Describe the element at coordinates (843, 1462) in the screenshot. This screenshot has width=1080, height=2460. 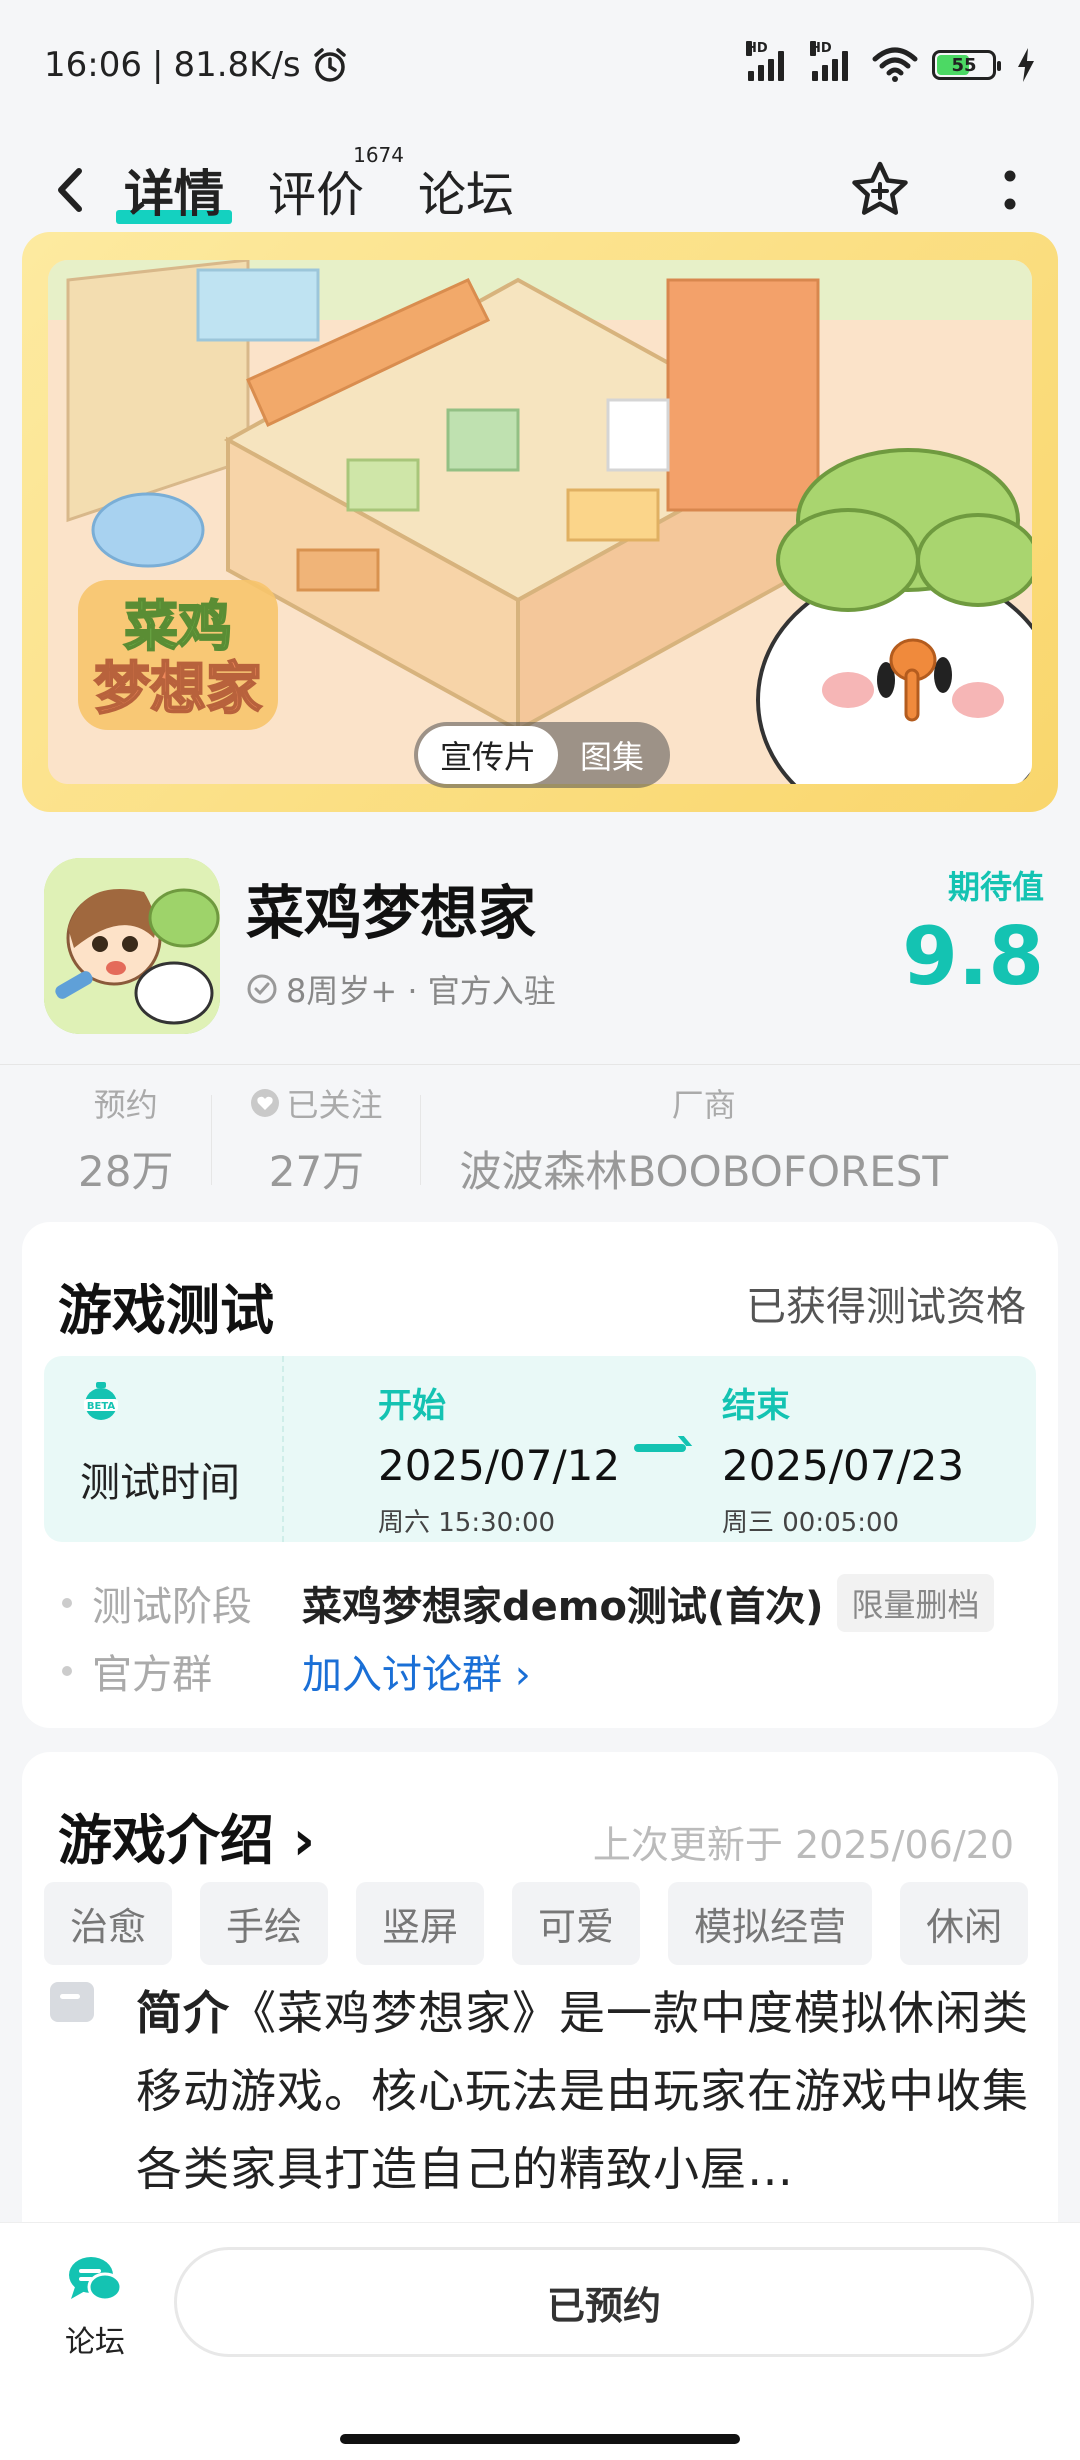
I see `test-end: 结束 2025/07/23 周三 00:05:00` at that location.